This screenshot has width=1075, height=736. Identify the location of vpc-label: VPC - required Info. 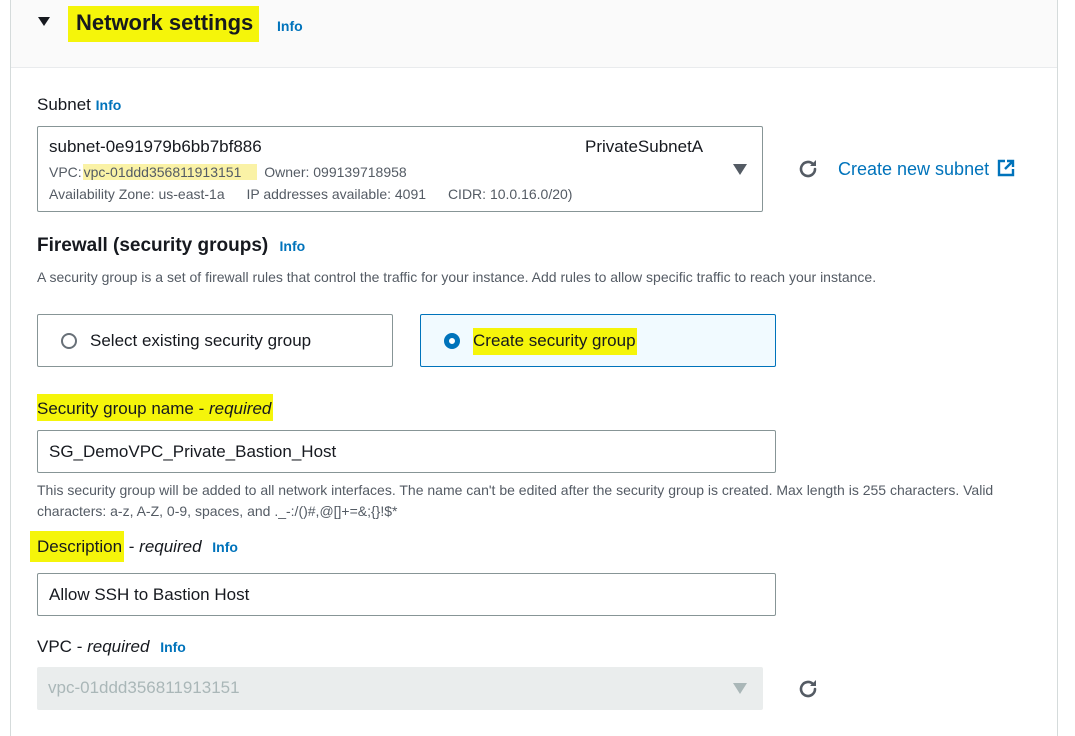
(111, 646).